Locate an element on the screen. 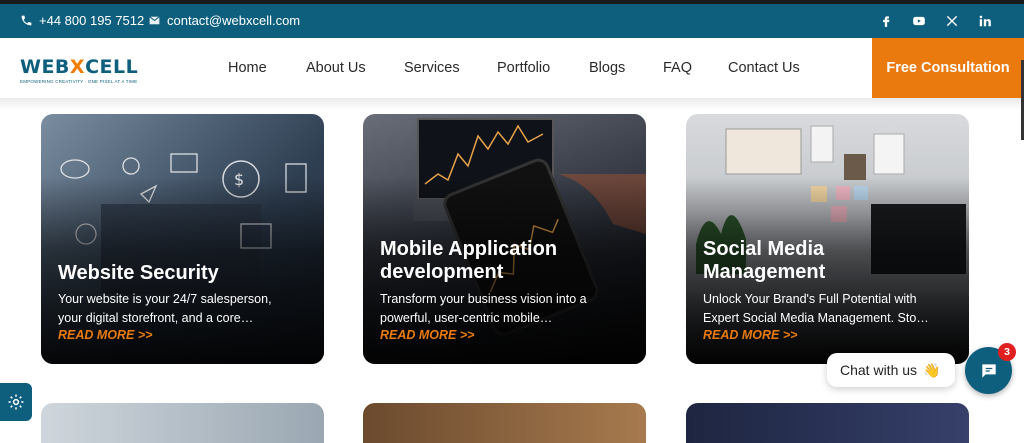 The width and height of the screenshot is (1024, 443). nav-divider is located at coordinates (512, 104).